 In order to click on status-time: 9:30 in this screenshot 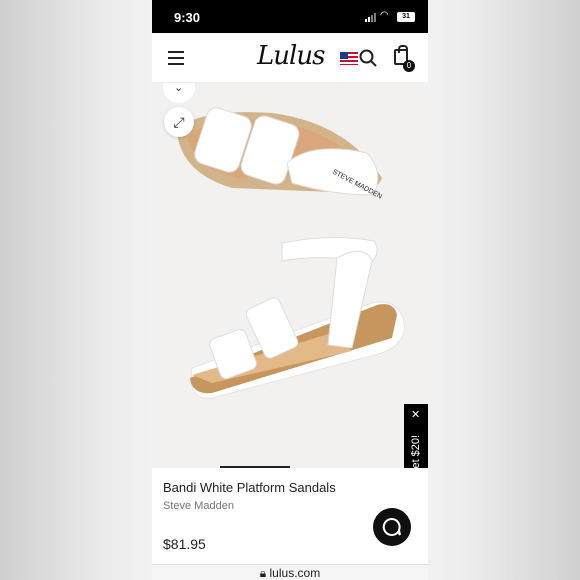, I will do `click(187, 17)`.